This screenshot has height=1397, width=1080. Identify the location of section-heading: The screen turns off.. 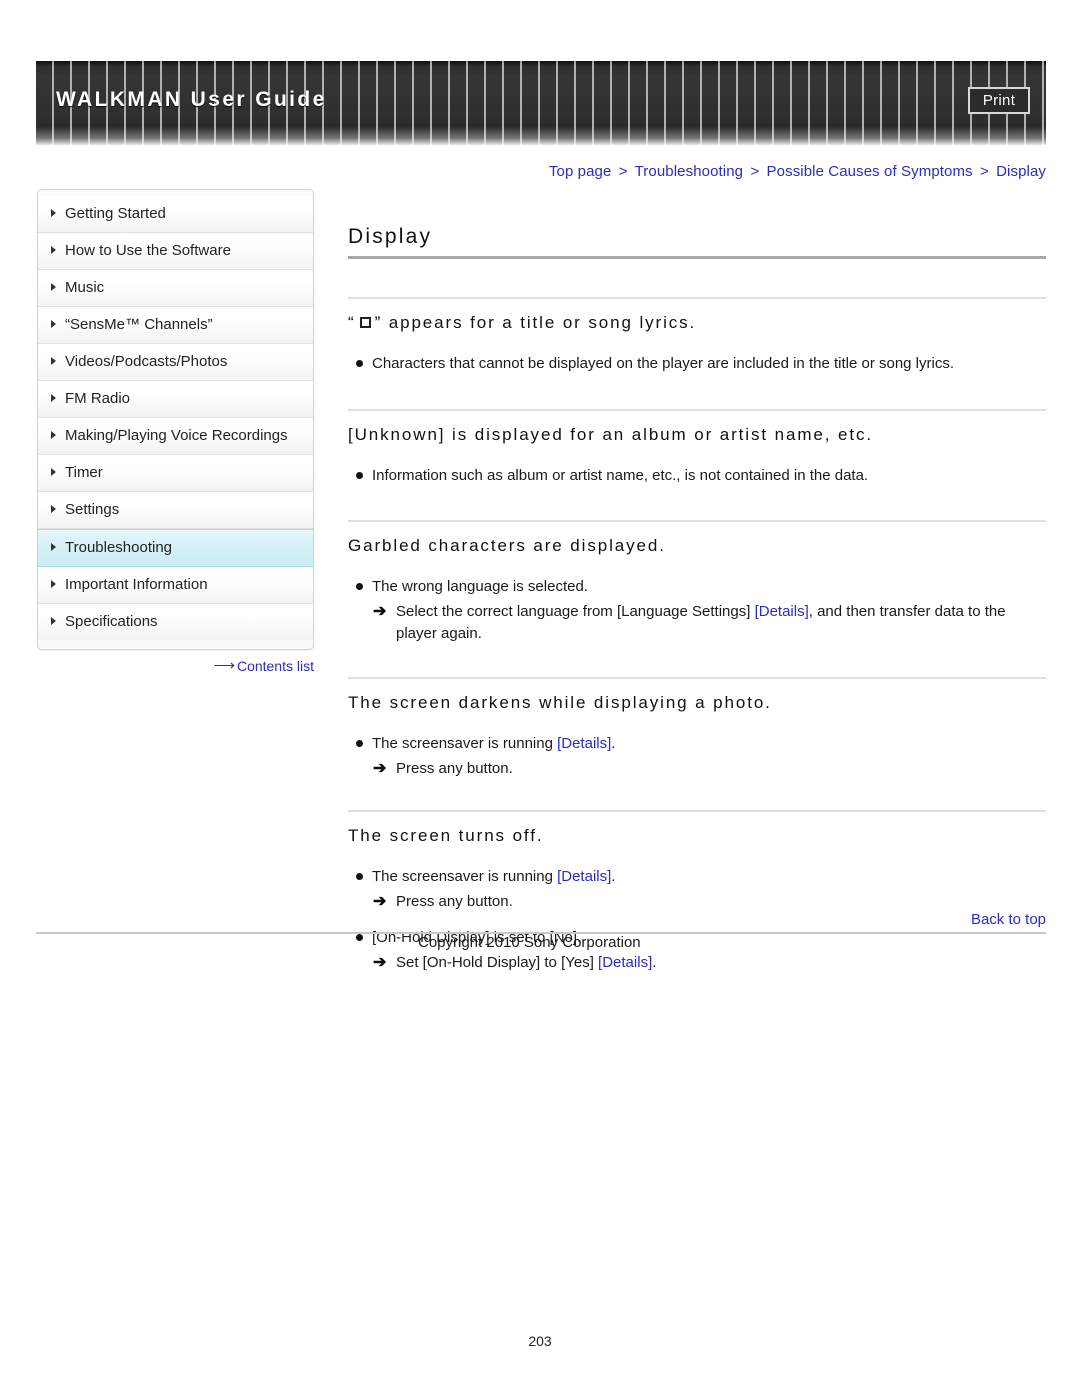
(446, 835).